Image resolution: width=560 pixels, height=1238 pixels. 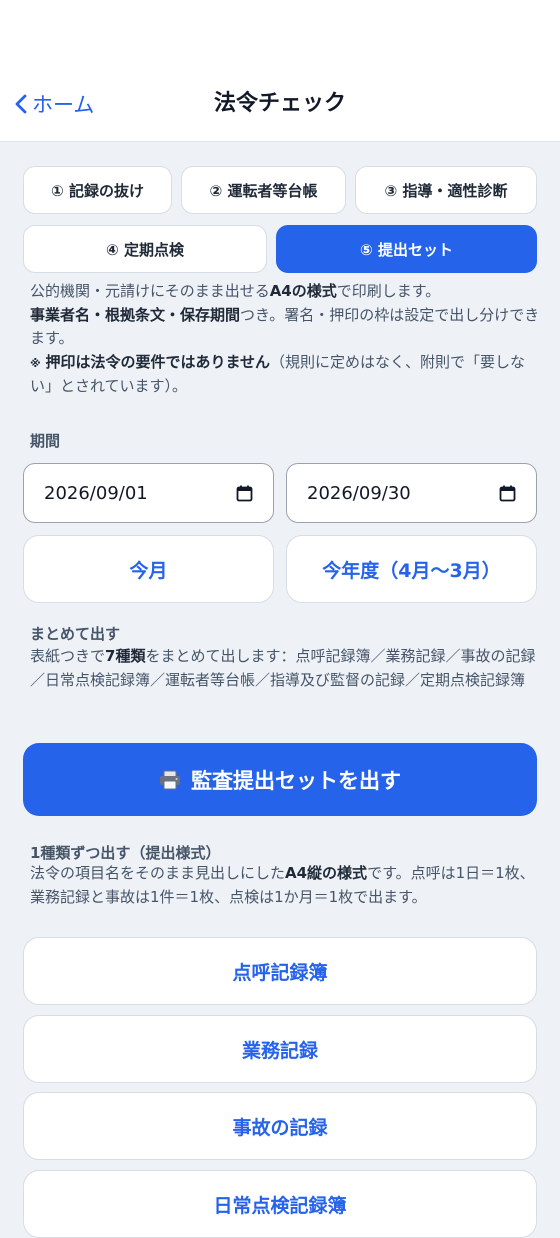 I want to click on button-label: 監査提出セットを出す, so click(x=296, y=780).